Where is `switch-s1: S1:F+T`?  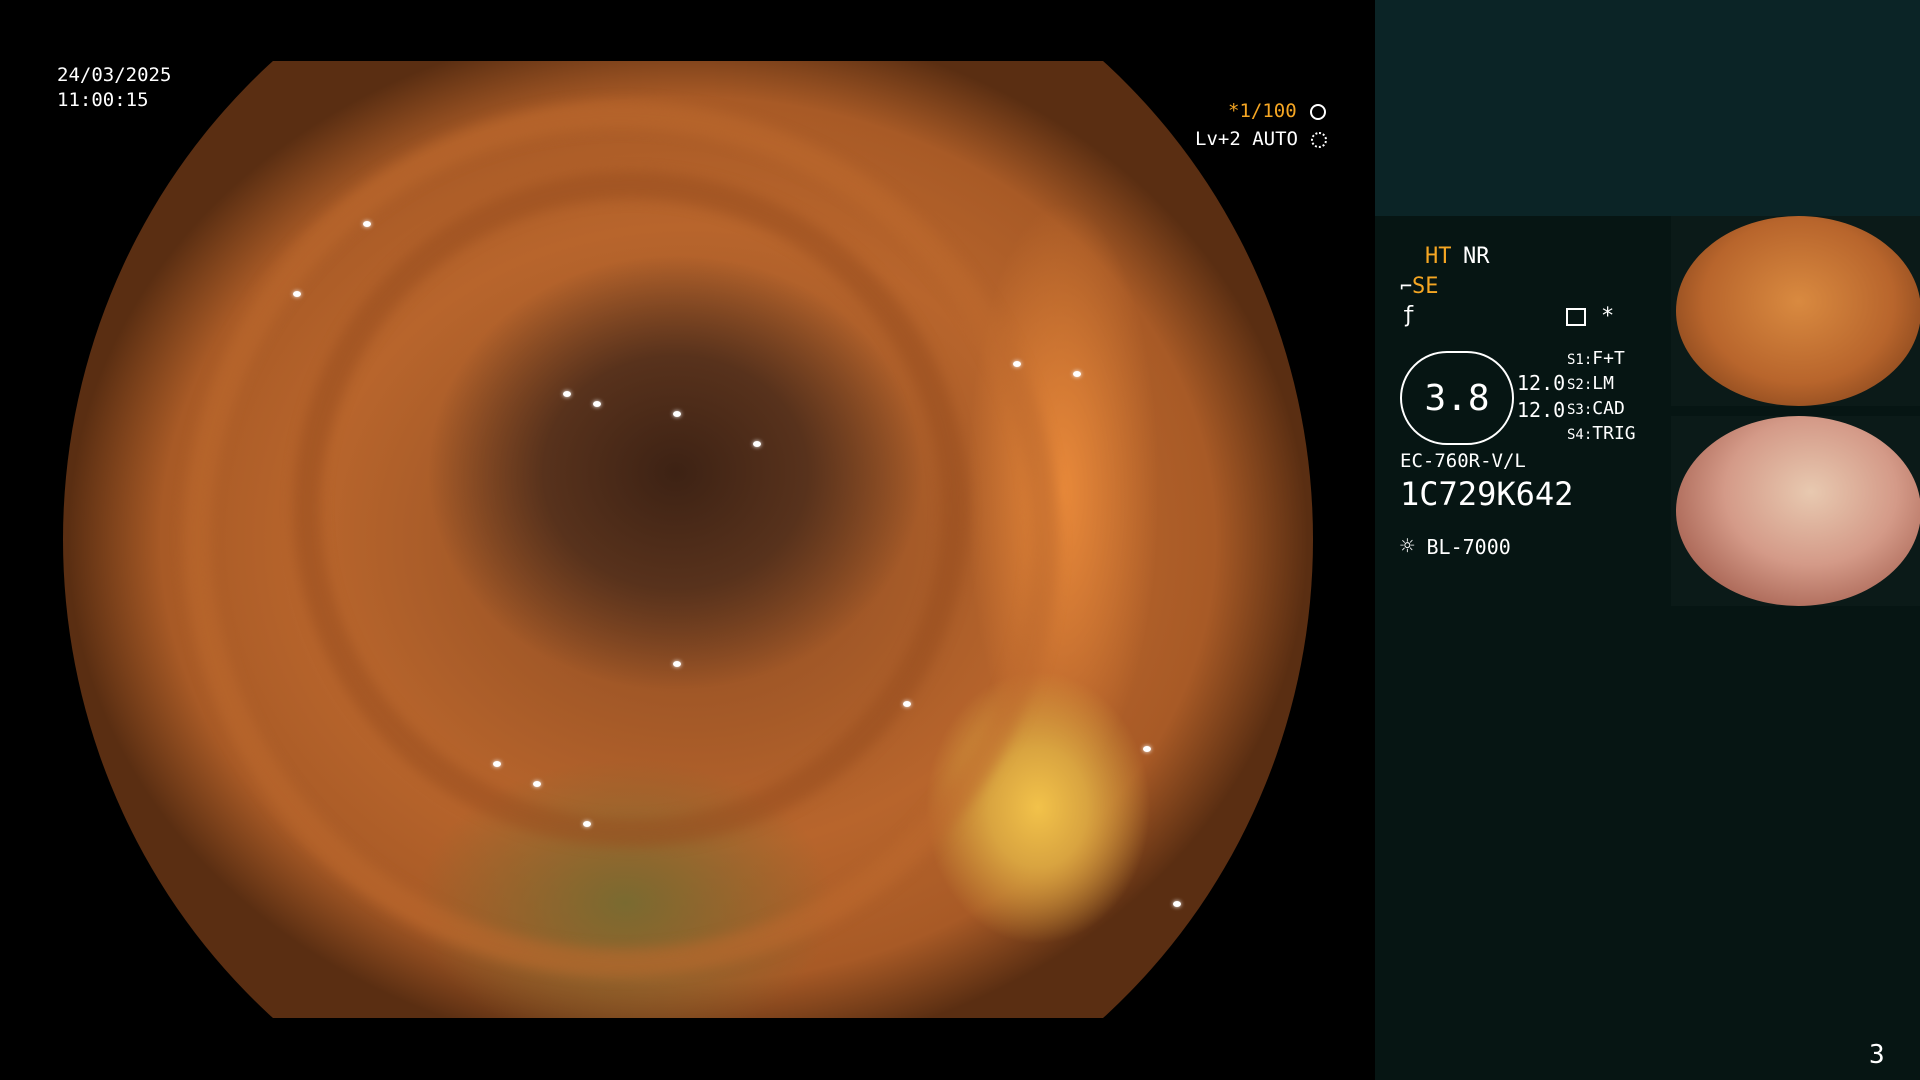 switch-s1: S1:F+T is located at coordinates (1596, 358).